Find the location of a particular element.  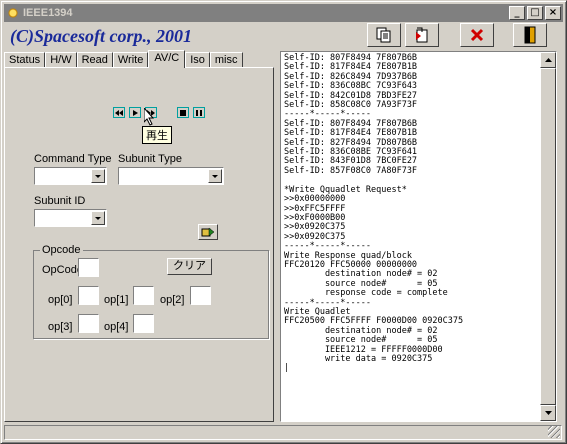

paste-icon is located at coordinates (422, 35).